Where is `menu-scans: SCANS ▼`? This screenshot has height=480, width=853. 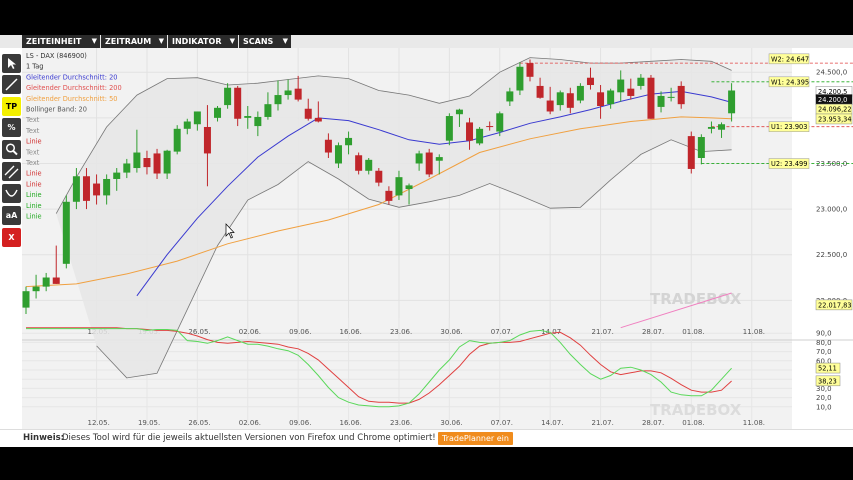
menu-scans: SCANS ▼ is located at coordinates (265, 41).